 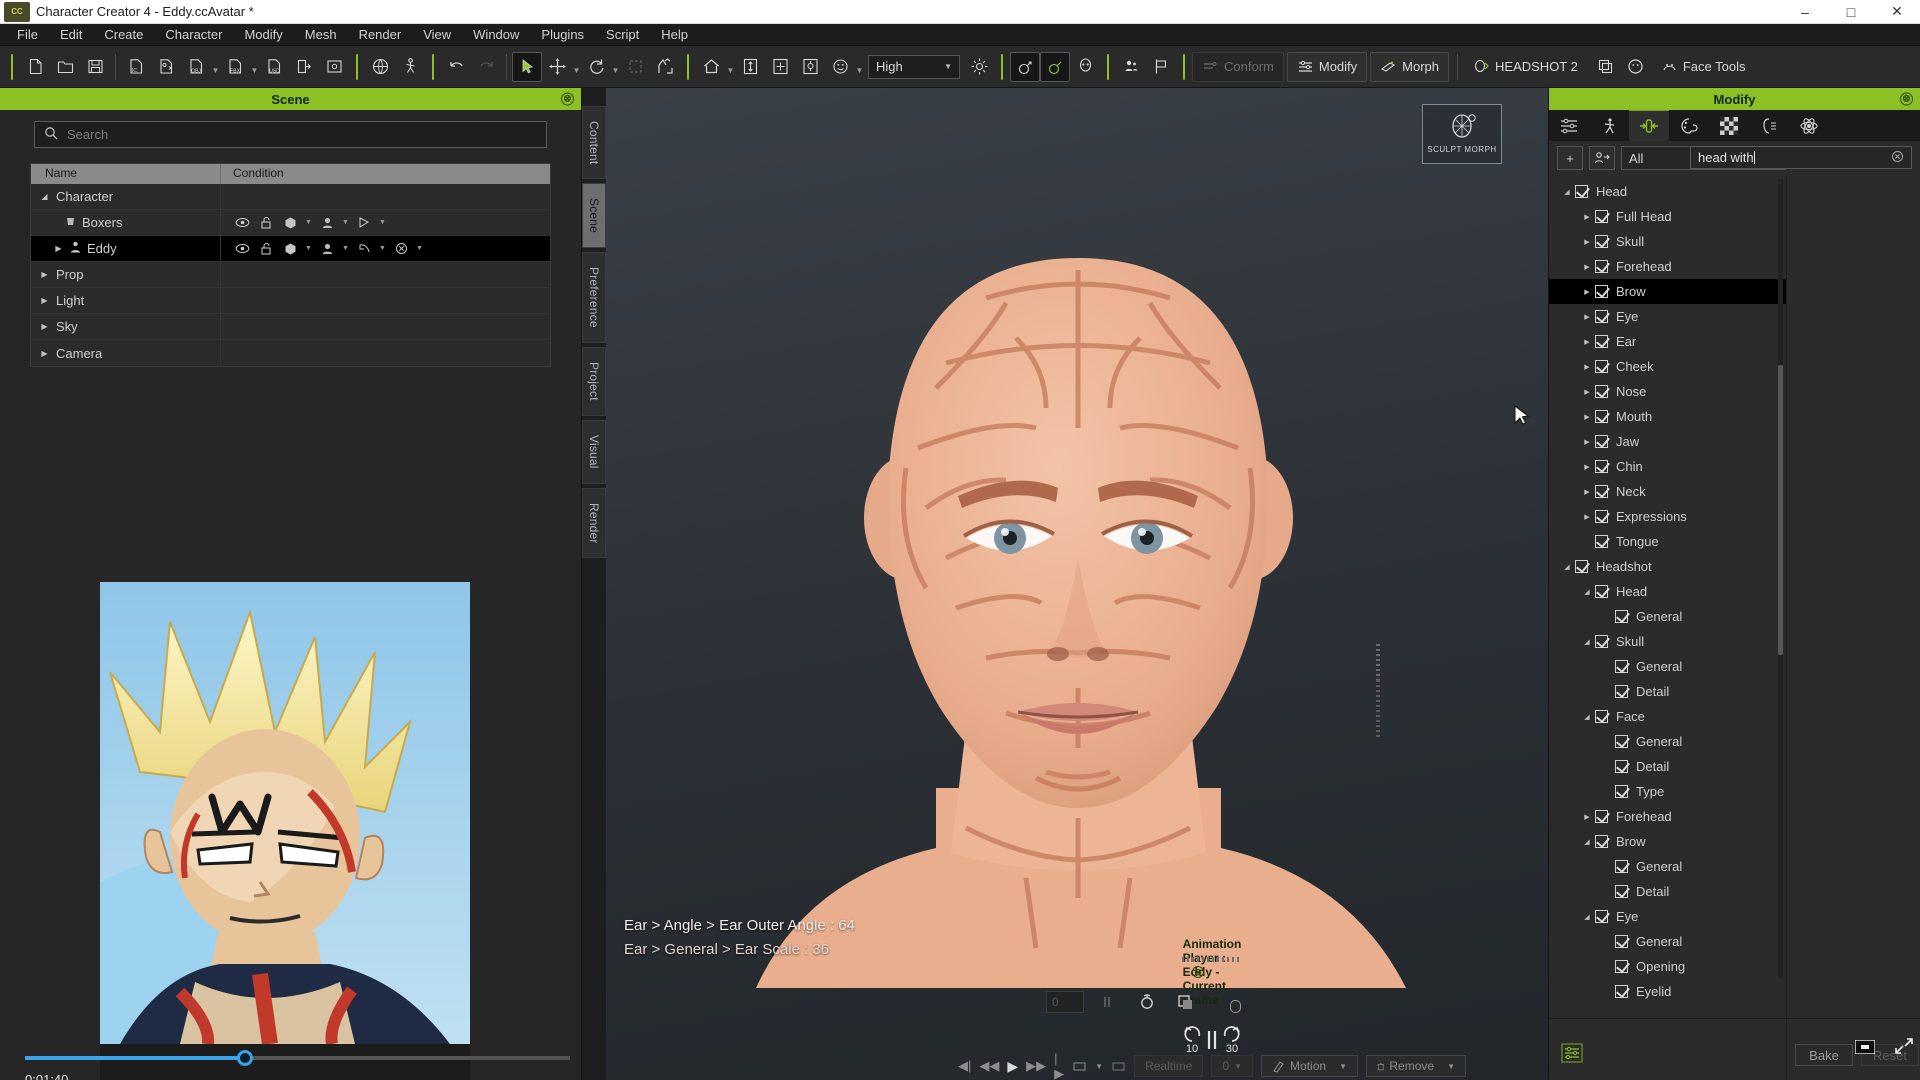 I want to click on edit-morph-icon, so click(x=1055, y=66).